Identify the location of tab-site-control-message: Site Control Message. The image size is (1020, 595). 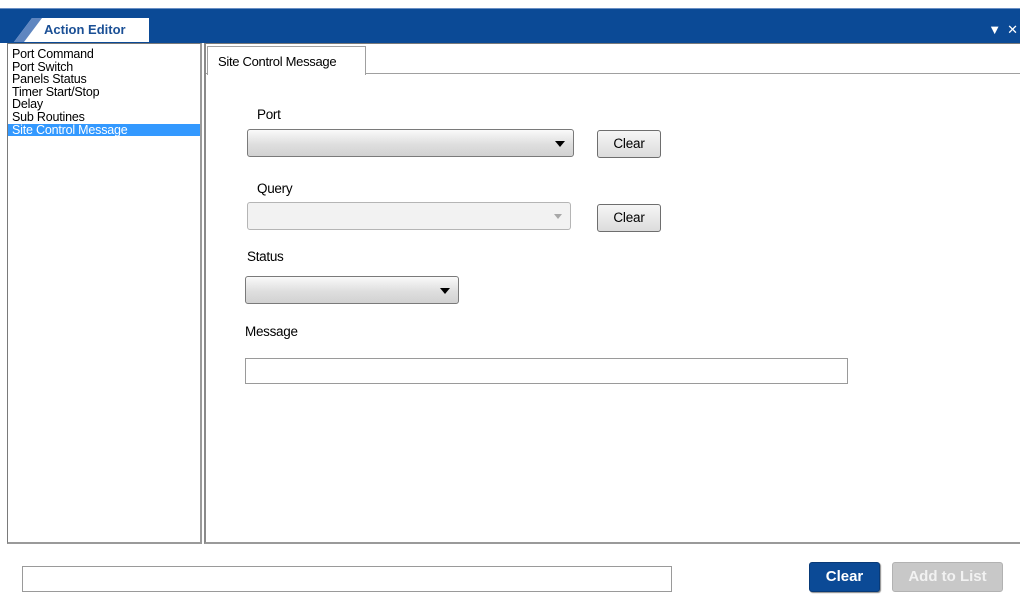
(286, 60).